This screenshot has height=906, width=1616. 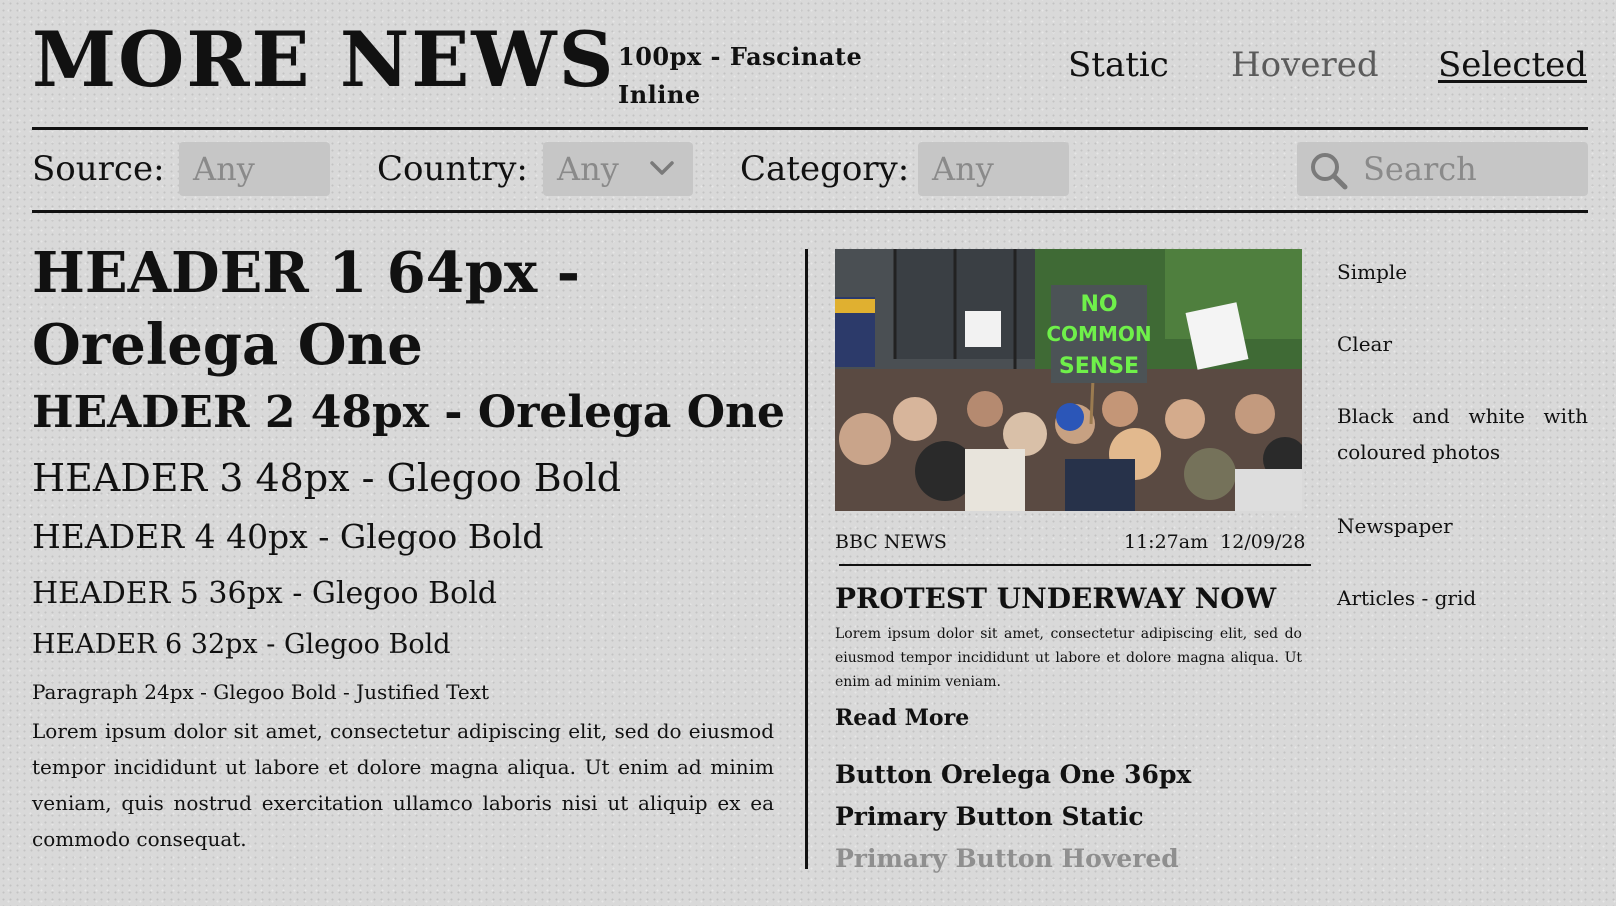 I want to click on note-black-white: Black and white with coloured photos, so click(x=1462, y=434).